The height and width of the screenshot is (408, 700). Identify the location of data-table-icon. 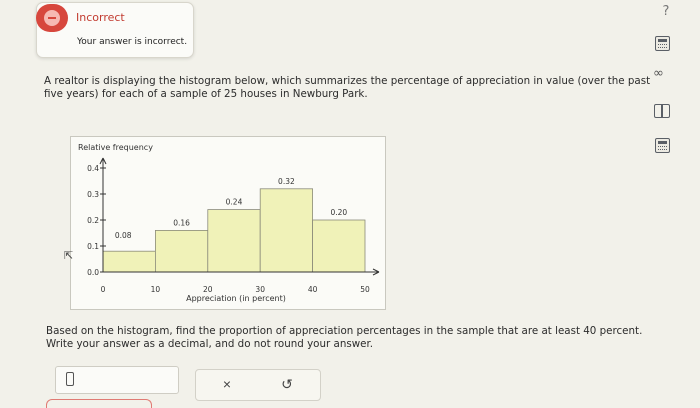
(662, 145).